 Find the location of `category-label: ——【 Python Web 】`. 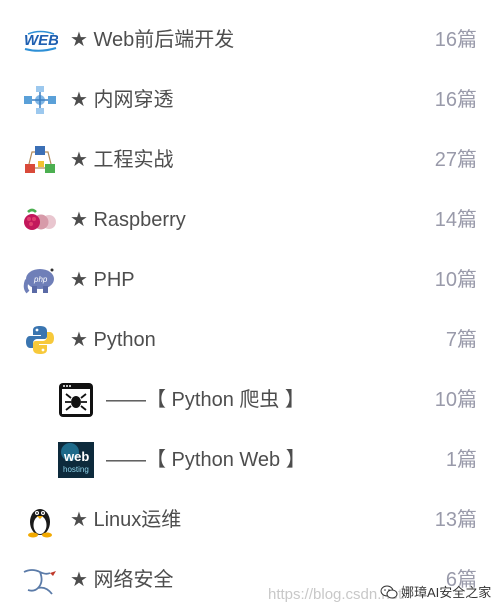

category-label: ——【 Python Web 】 is located at coordinates (206, 460).